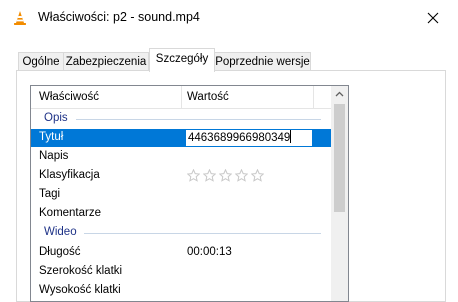 The height and width of the screenshot is (302, 458). I want to click on close-icon, so click(433, 18).